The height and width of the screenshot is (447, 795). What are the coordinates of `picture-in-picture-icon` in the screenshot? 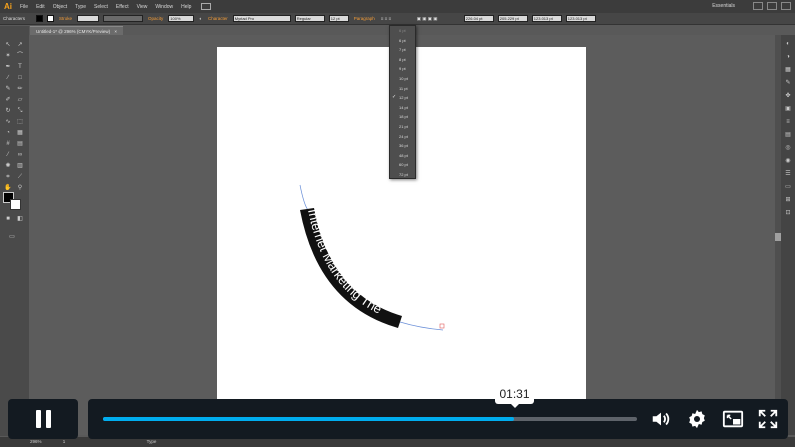 It's located at (733, 419).